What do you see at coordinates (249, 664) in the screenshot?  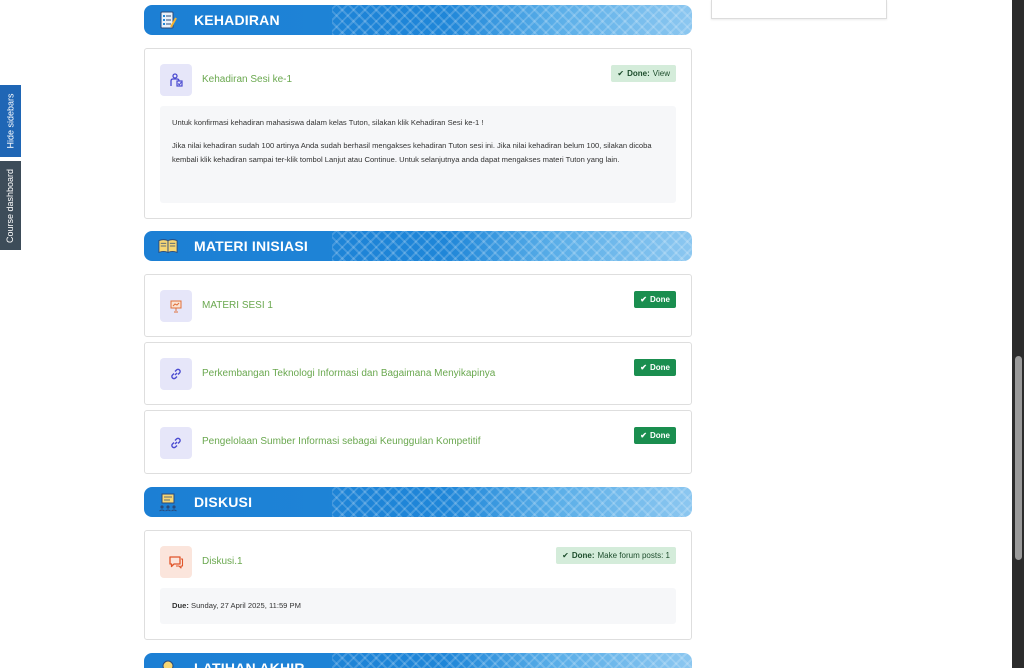 I see `section-title: LATIHAN AKHIR` at bounding box center [249, 664].